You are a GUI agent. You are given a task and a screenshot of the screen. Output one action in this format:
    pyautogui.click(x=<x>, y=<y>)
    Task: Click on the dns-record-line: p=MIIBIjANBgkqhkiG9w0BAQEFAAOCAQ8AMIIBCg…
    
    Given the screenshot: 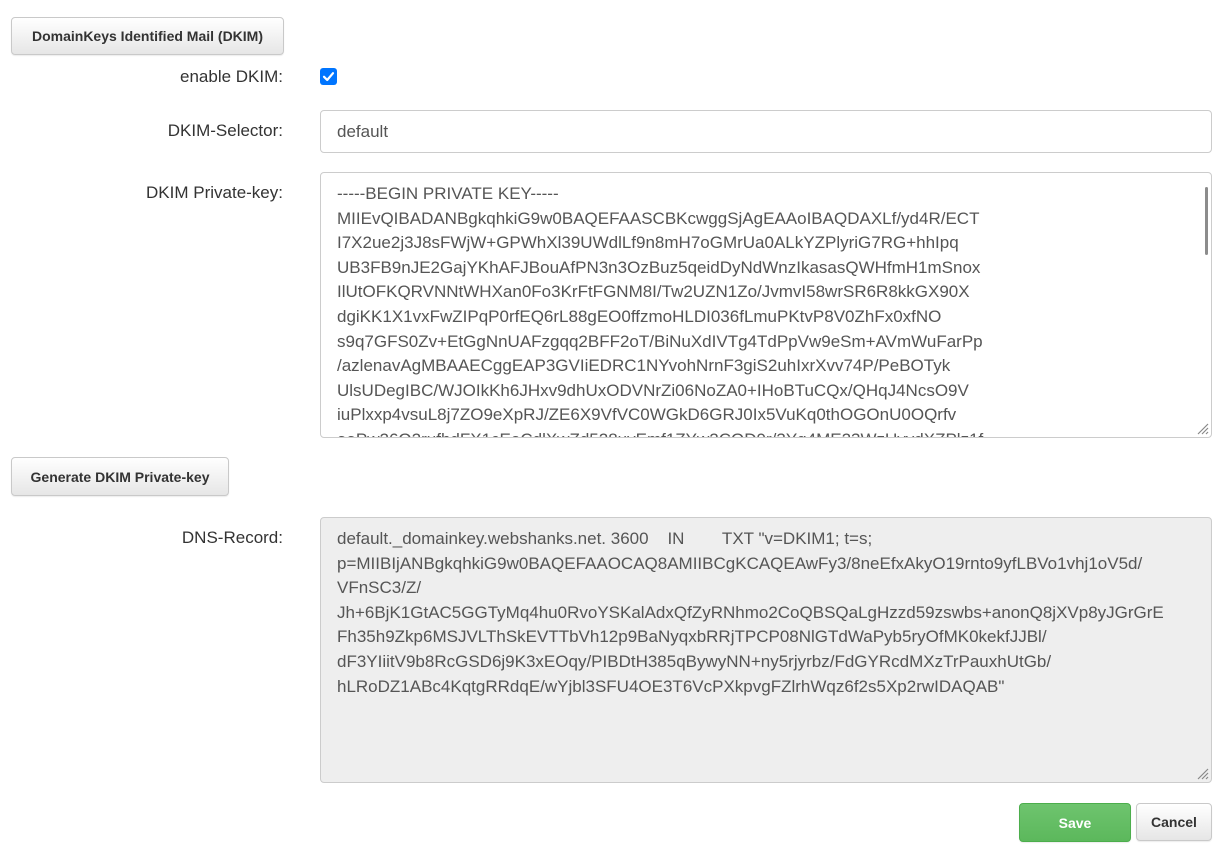 What is the action you would take?
    pyautogui.click(x=740, y=563)
    